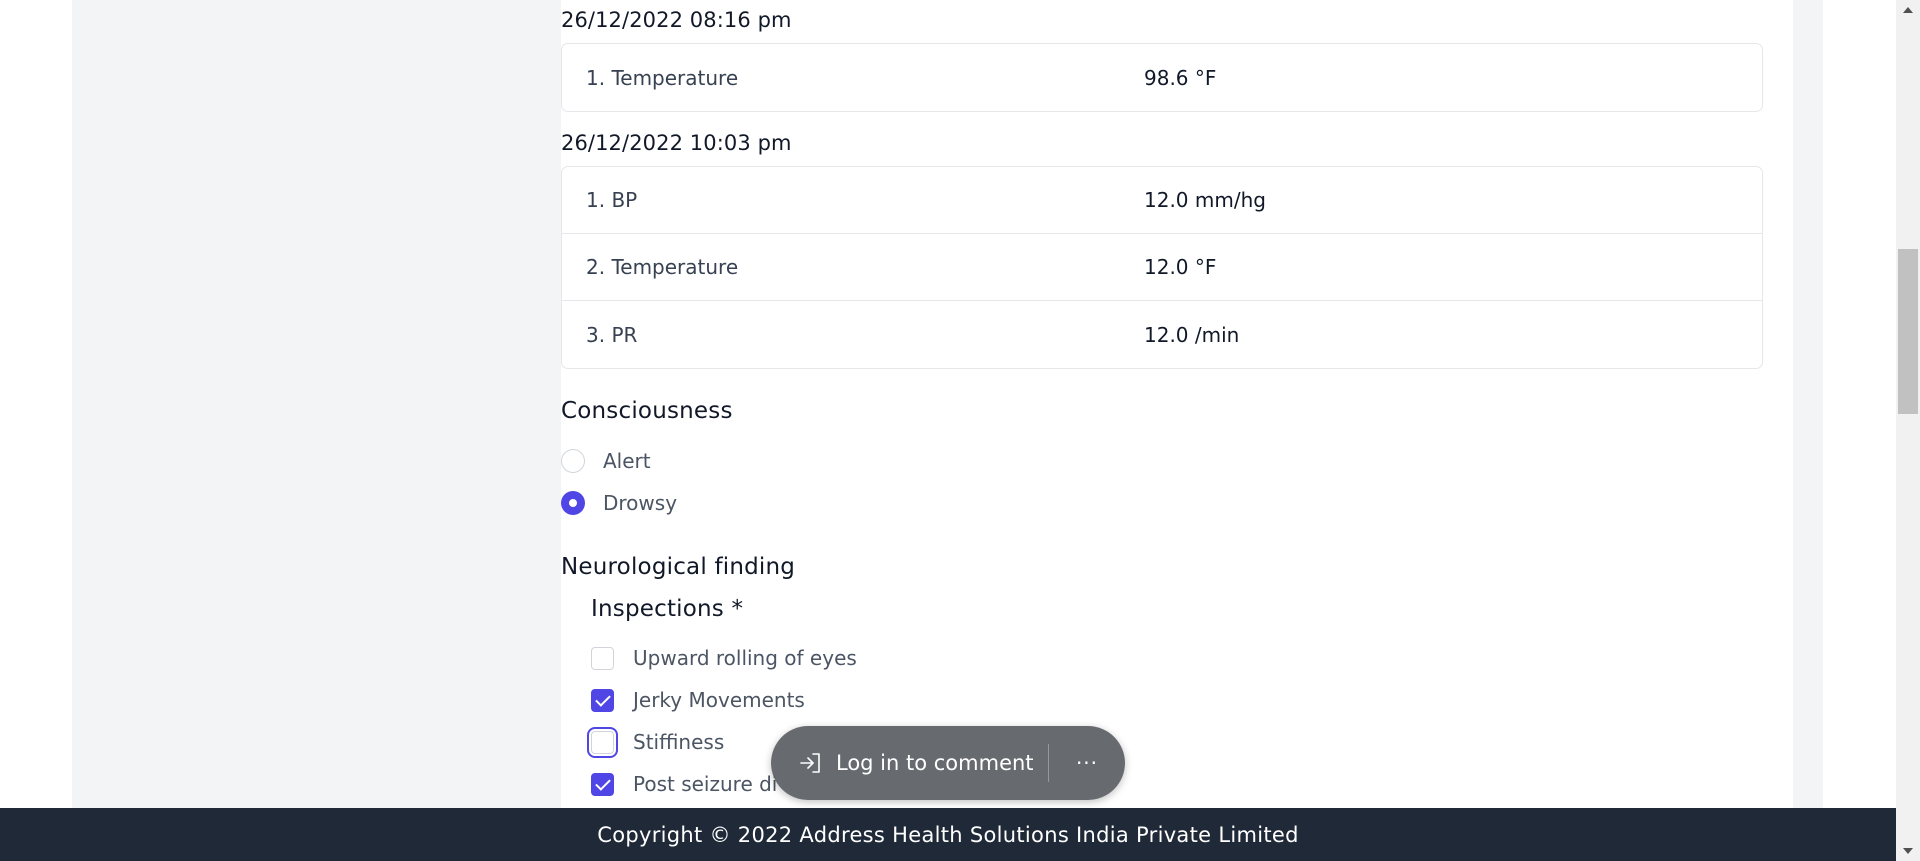 The width and height of the screenshot is (1920, 861). Describe the element at coordinates (667, 609) in the screenshot. I see `inspections-title: Inspections *` at that location.